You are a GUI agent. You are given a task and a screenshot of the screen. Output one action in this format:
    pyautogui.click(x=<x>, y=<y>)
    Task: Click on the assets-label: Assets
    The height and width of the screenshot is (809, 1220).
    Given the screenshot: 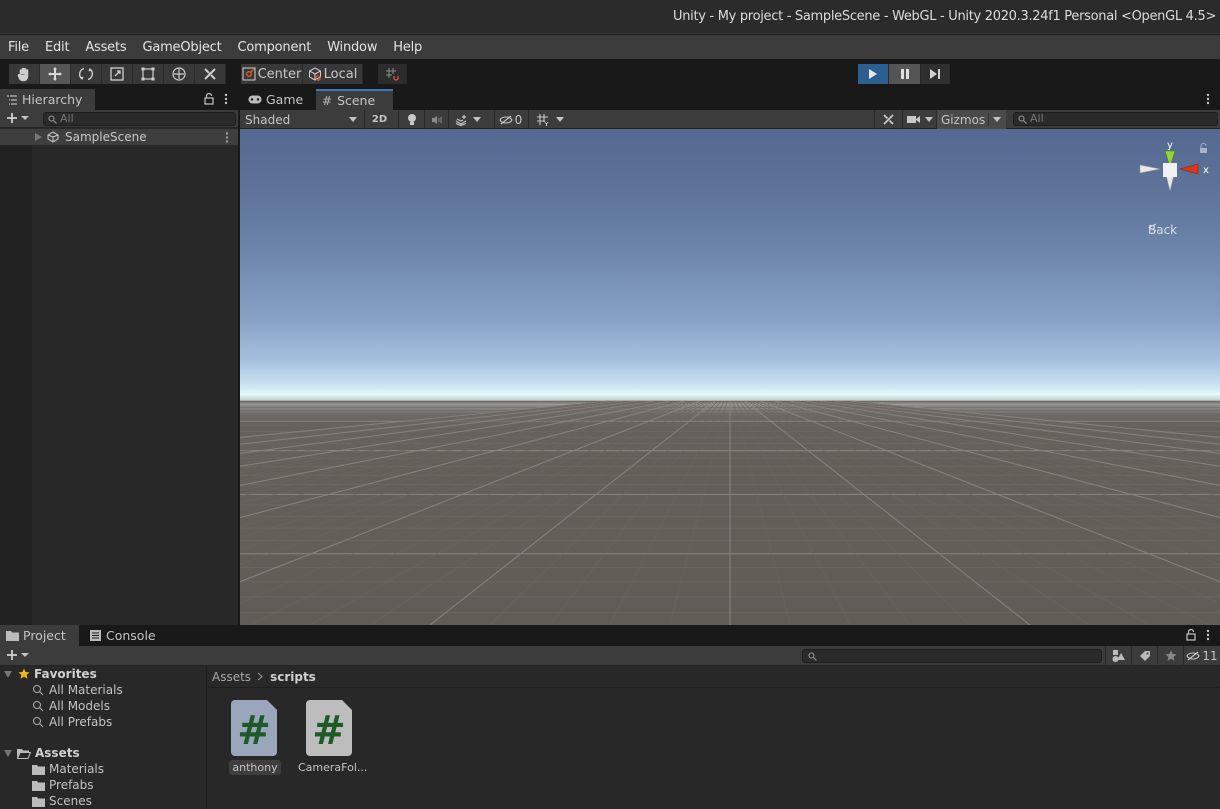 What is the action you would take?
    pyautogui.click(x=57, y=753)
    